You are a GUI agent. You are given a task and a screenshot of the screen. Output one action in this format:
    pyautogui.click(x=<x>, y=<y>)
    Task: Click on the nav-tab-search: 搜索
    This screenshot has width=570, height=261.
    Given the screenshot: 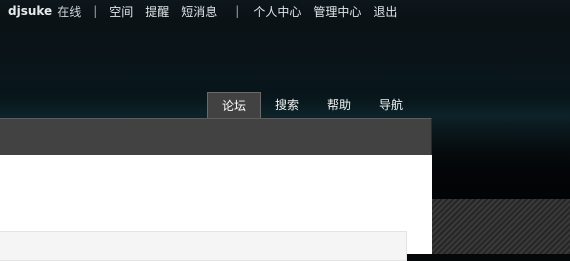 What is the action you would take?
    pyautogui.click(x=287, y=105)
    